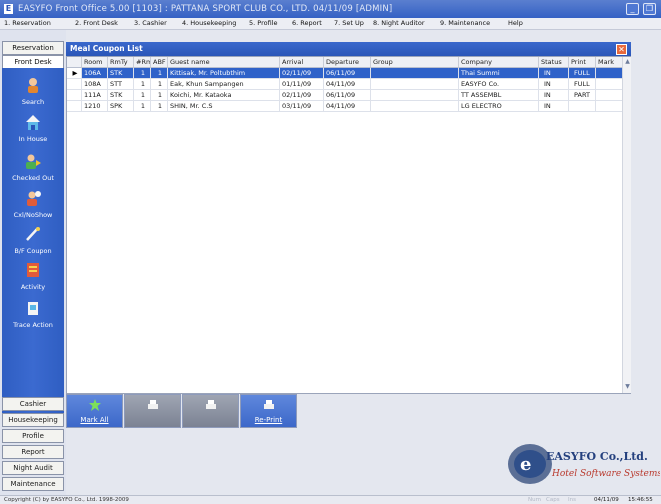 The height and width of the screenshot is (504, 661). What do you see at coordinates (415, 62) in the screenshot?
I see `header-group: Group` at bounding box center [415, 62].